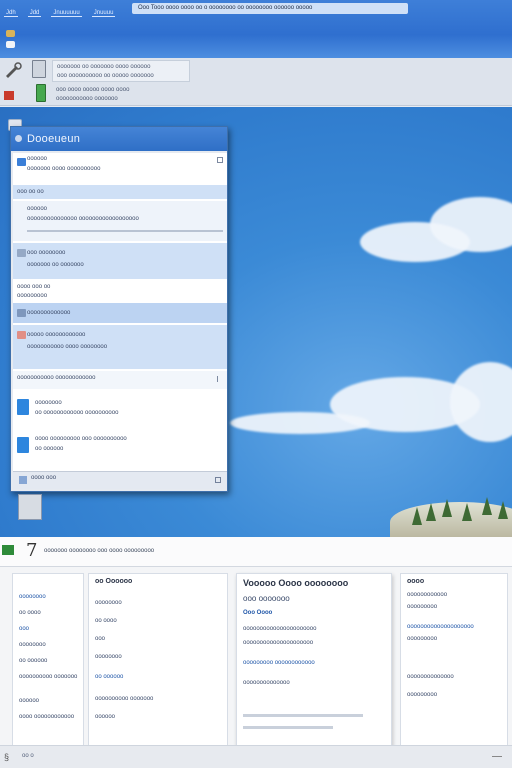  Describe the element at coordinates (14, 39) in the screenshot. I see `left-icons` at that location.